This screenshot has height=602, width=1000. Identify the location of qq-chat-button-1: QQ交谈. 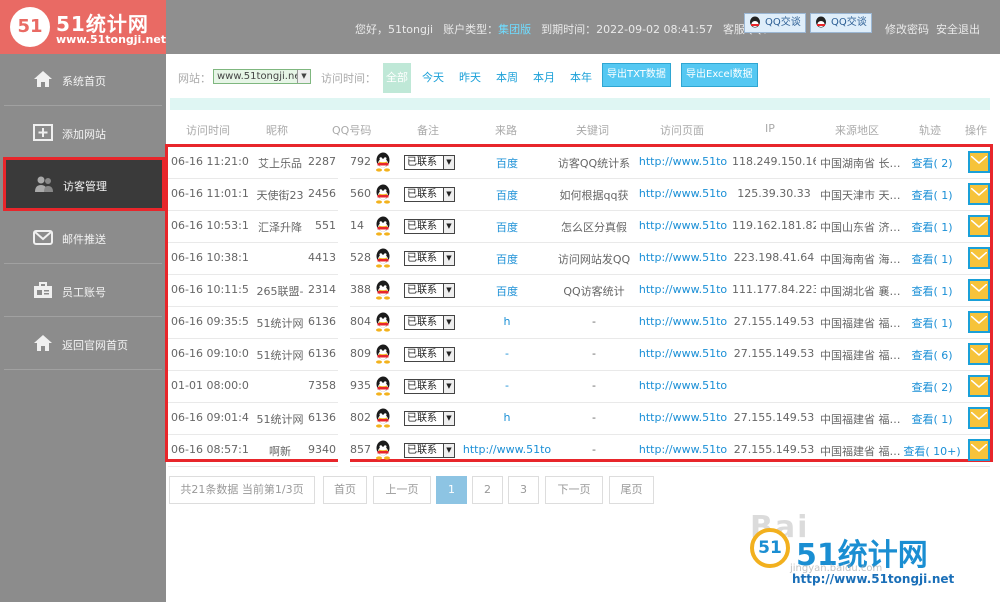
(775, 23).